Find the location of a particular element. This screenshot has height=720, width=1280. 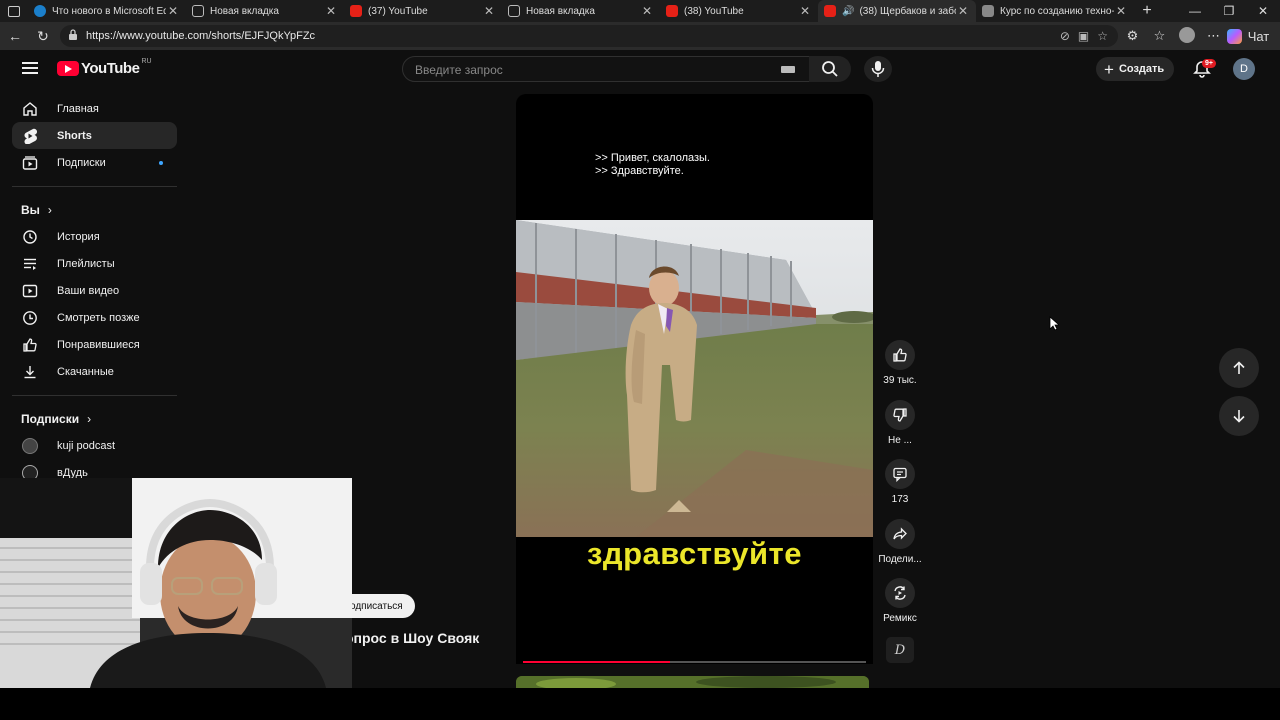

sidebar-item-playlists: Плейлисты is located at coordinates (94, 263).